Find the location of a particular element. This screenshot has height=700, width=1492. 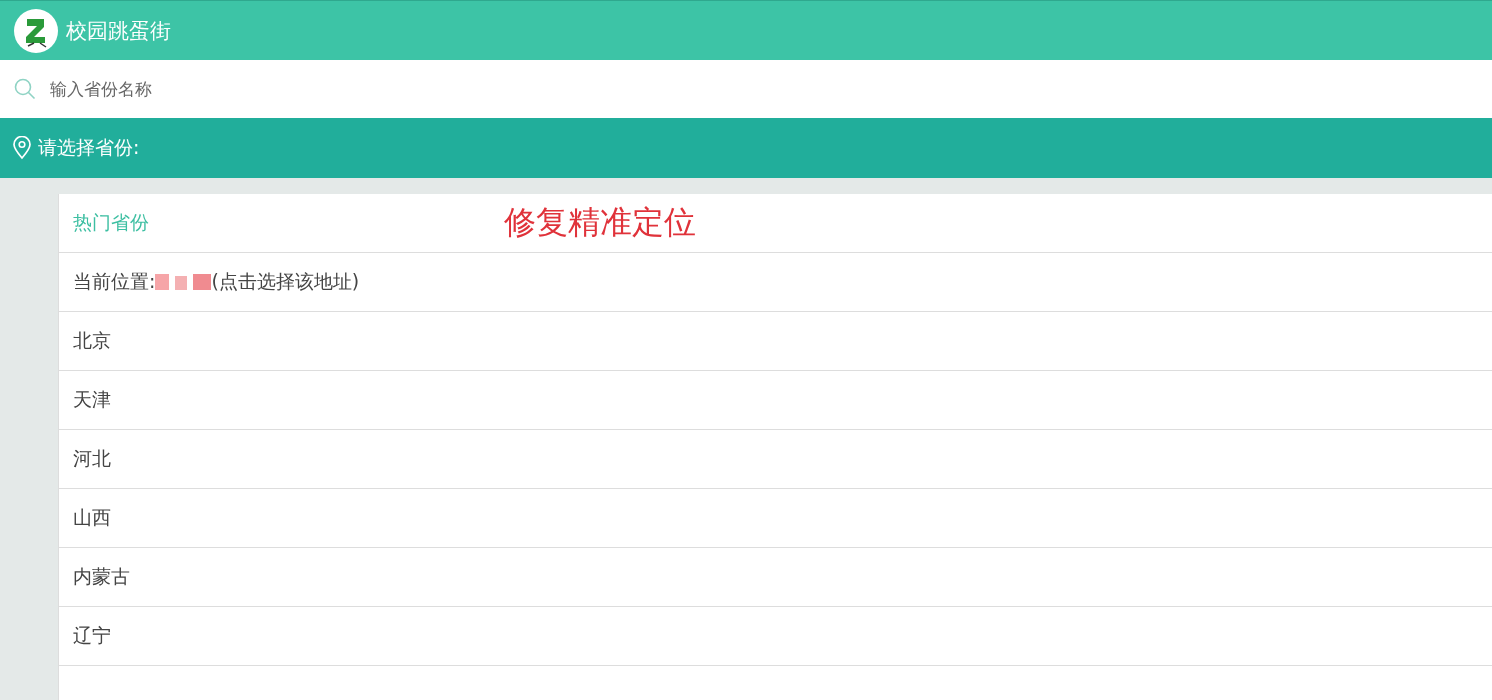

redacted-location-icon is located at coordinates (183, 282).